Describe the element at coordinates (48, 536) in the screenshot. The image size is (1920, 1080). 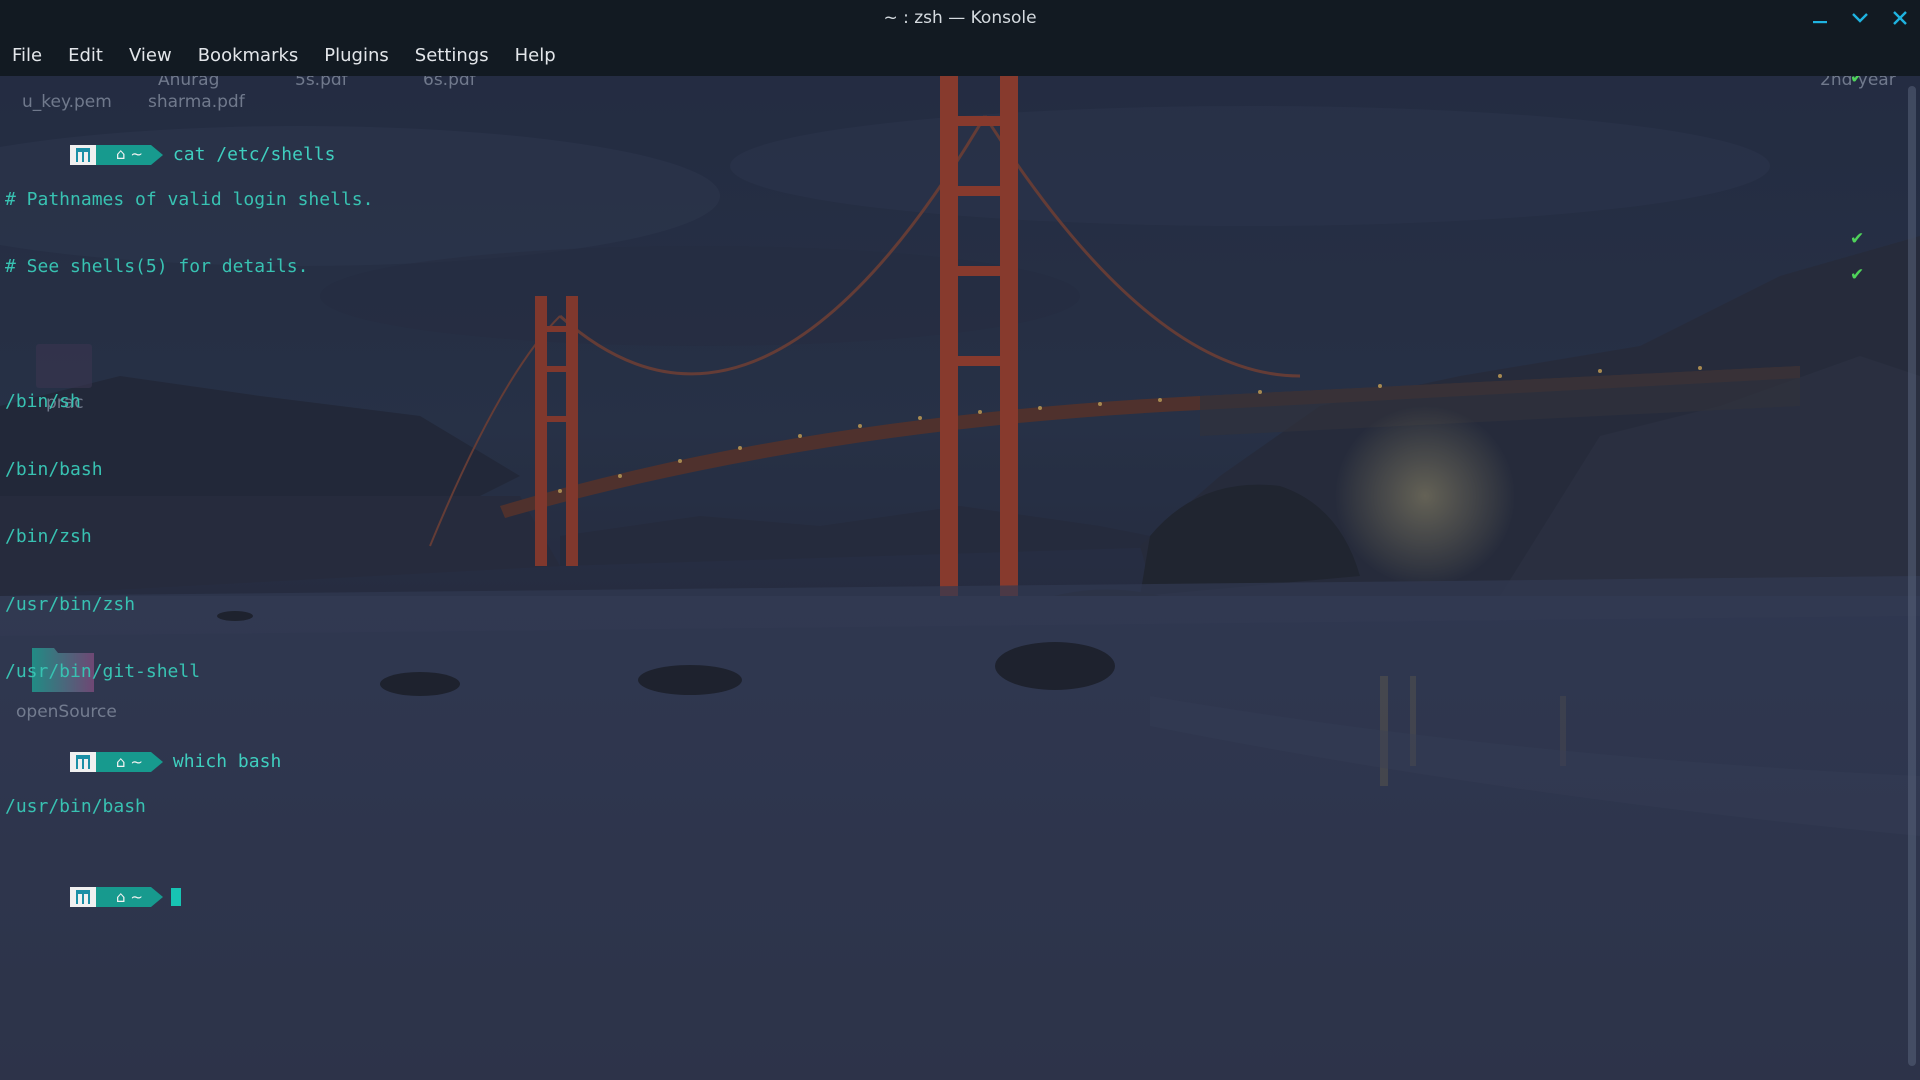
I see `output-line: /bin/zsh` at that location.